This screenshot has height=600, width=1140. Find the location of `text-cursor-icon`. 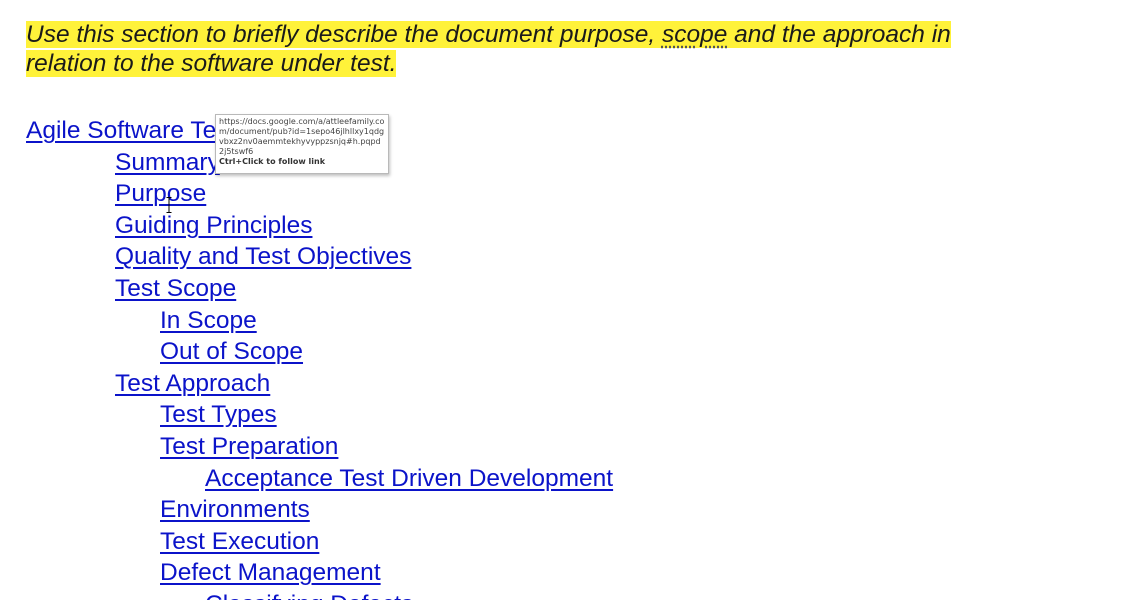

text-cursor-icon is located at coordinates (169, 205).